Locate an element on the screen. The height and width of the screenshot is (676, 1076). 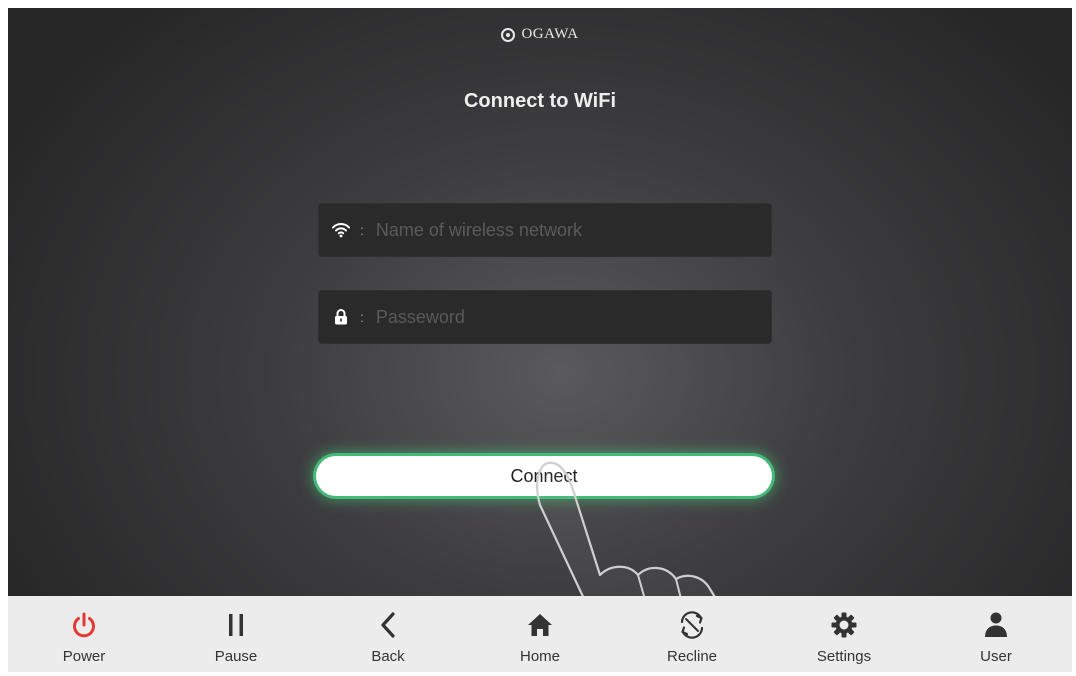
brand-logo: OGAWA is located at coordinates (540, 34).